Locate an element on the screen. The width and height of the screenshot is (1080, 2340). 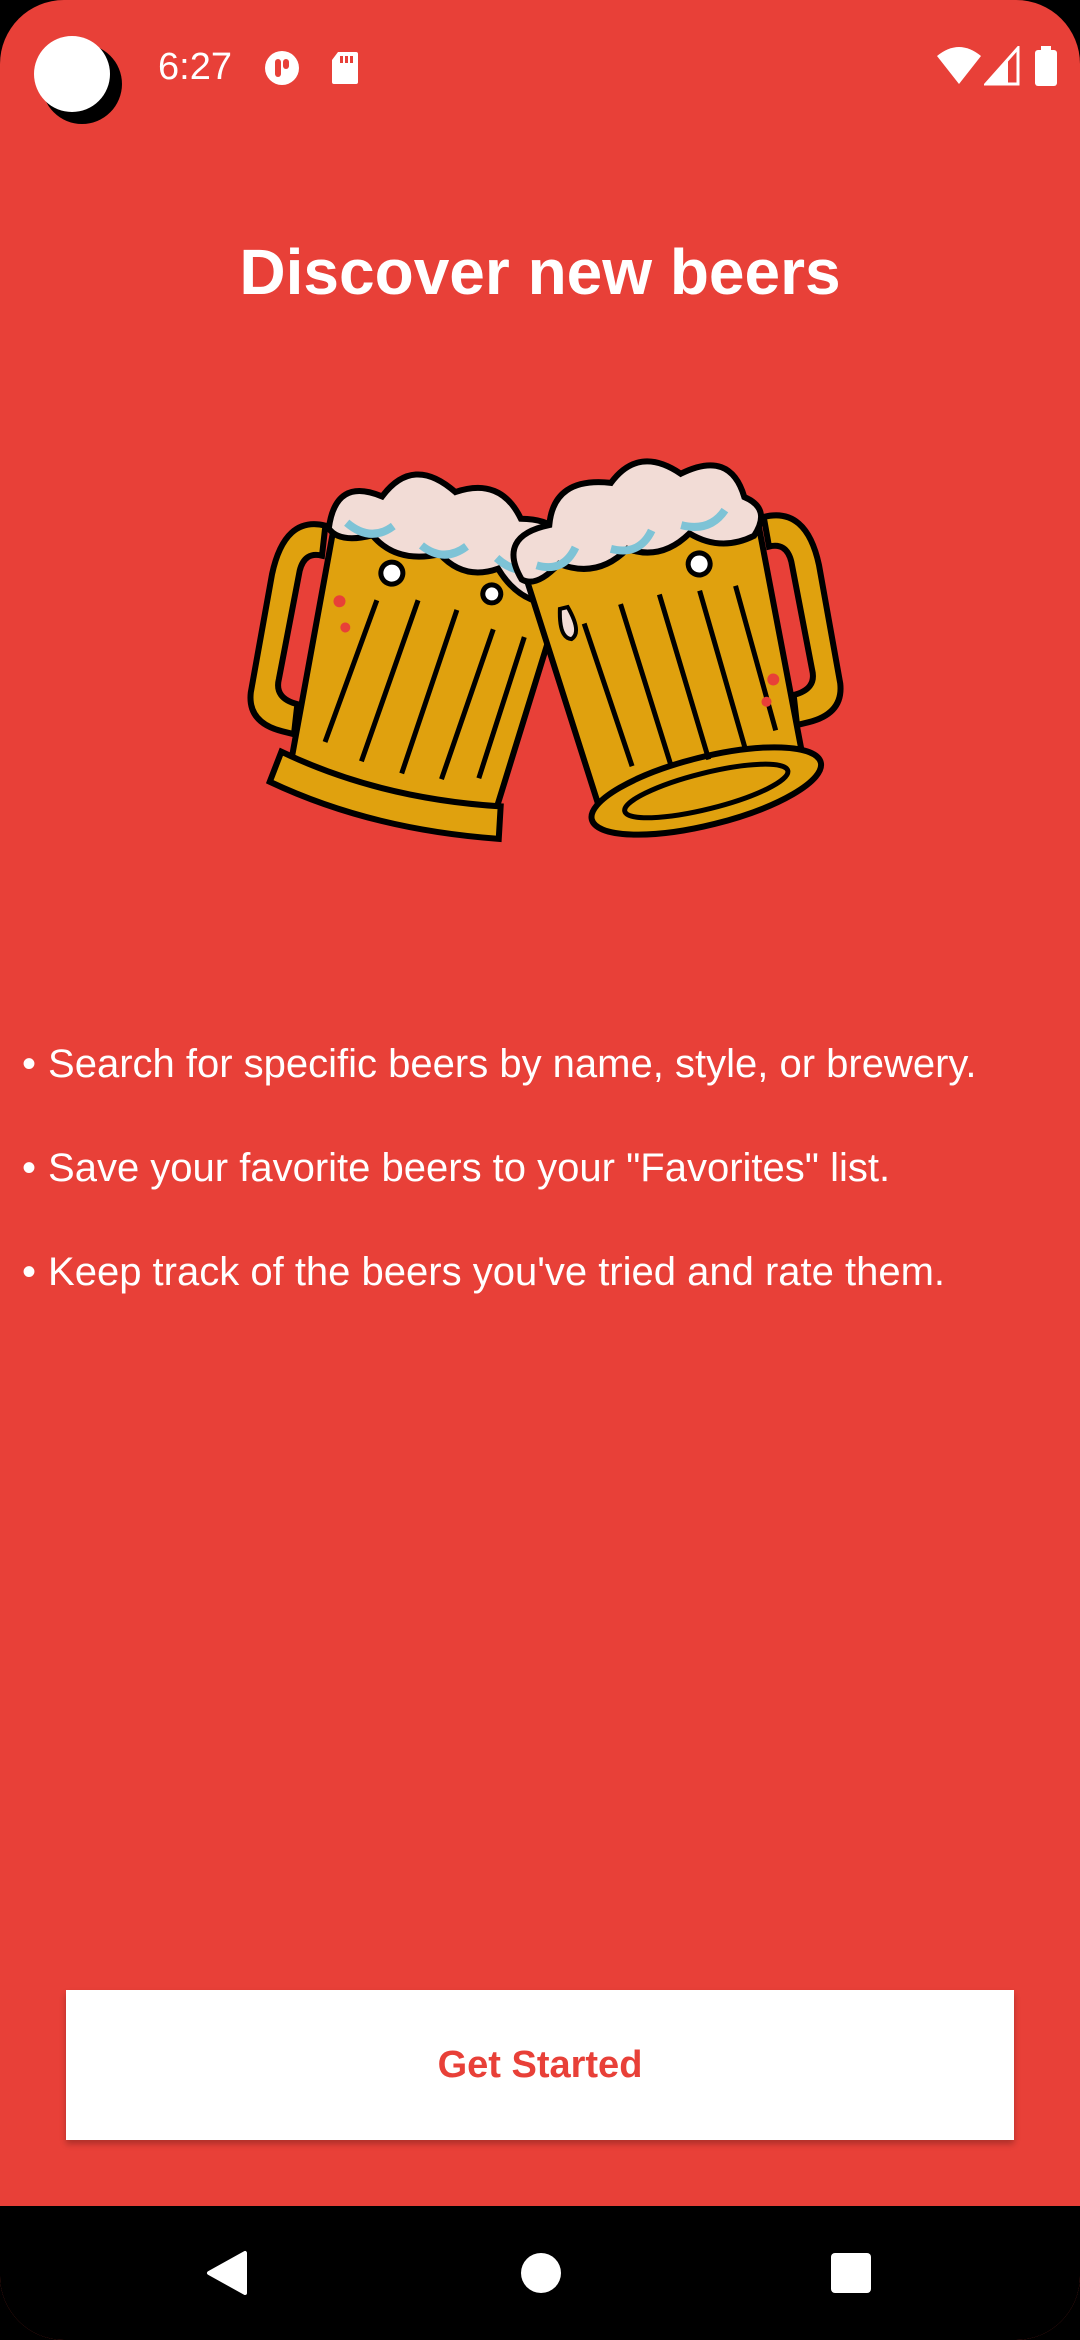
cellular-signal-icon is located at coordinates (1002, 66).